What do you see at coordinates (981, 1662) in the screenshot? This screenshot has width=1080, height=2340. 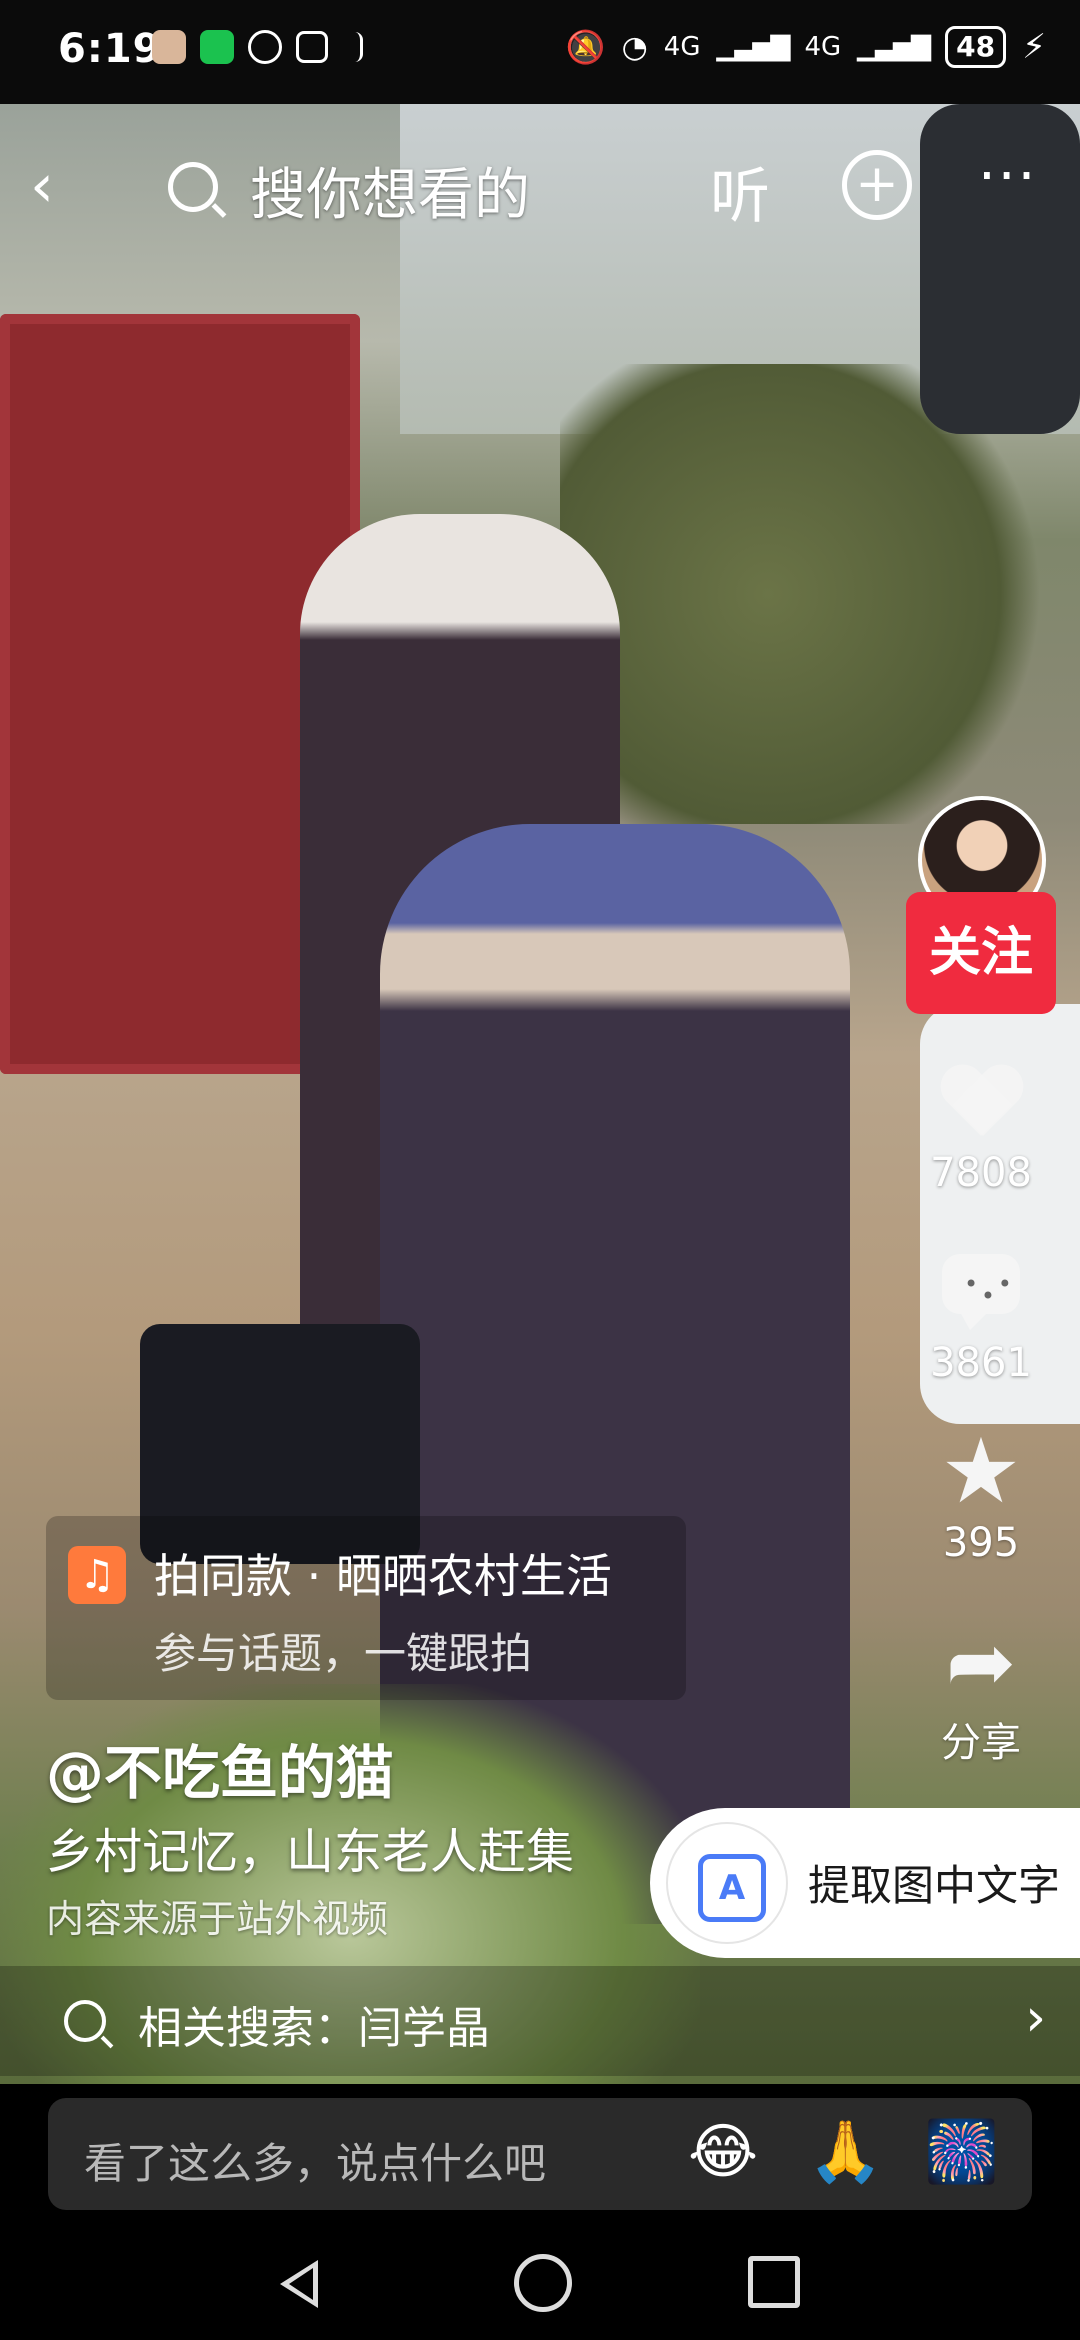 I see `share-arrow-icon: ➦` at bounding box center [981, 1662].